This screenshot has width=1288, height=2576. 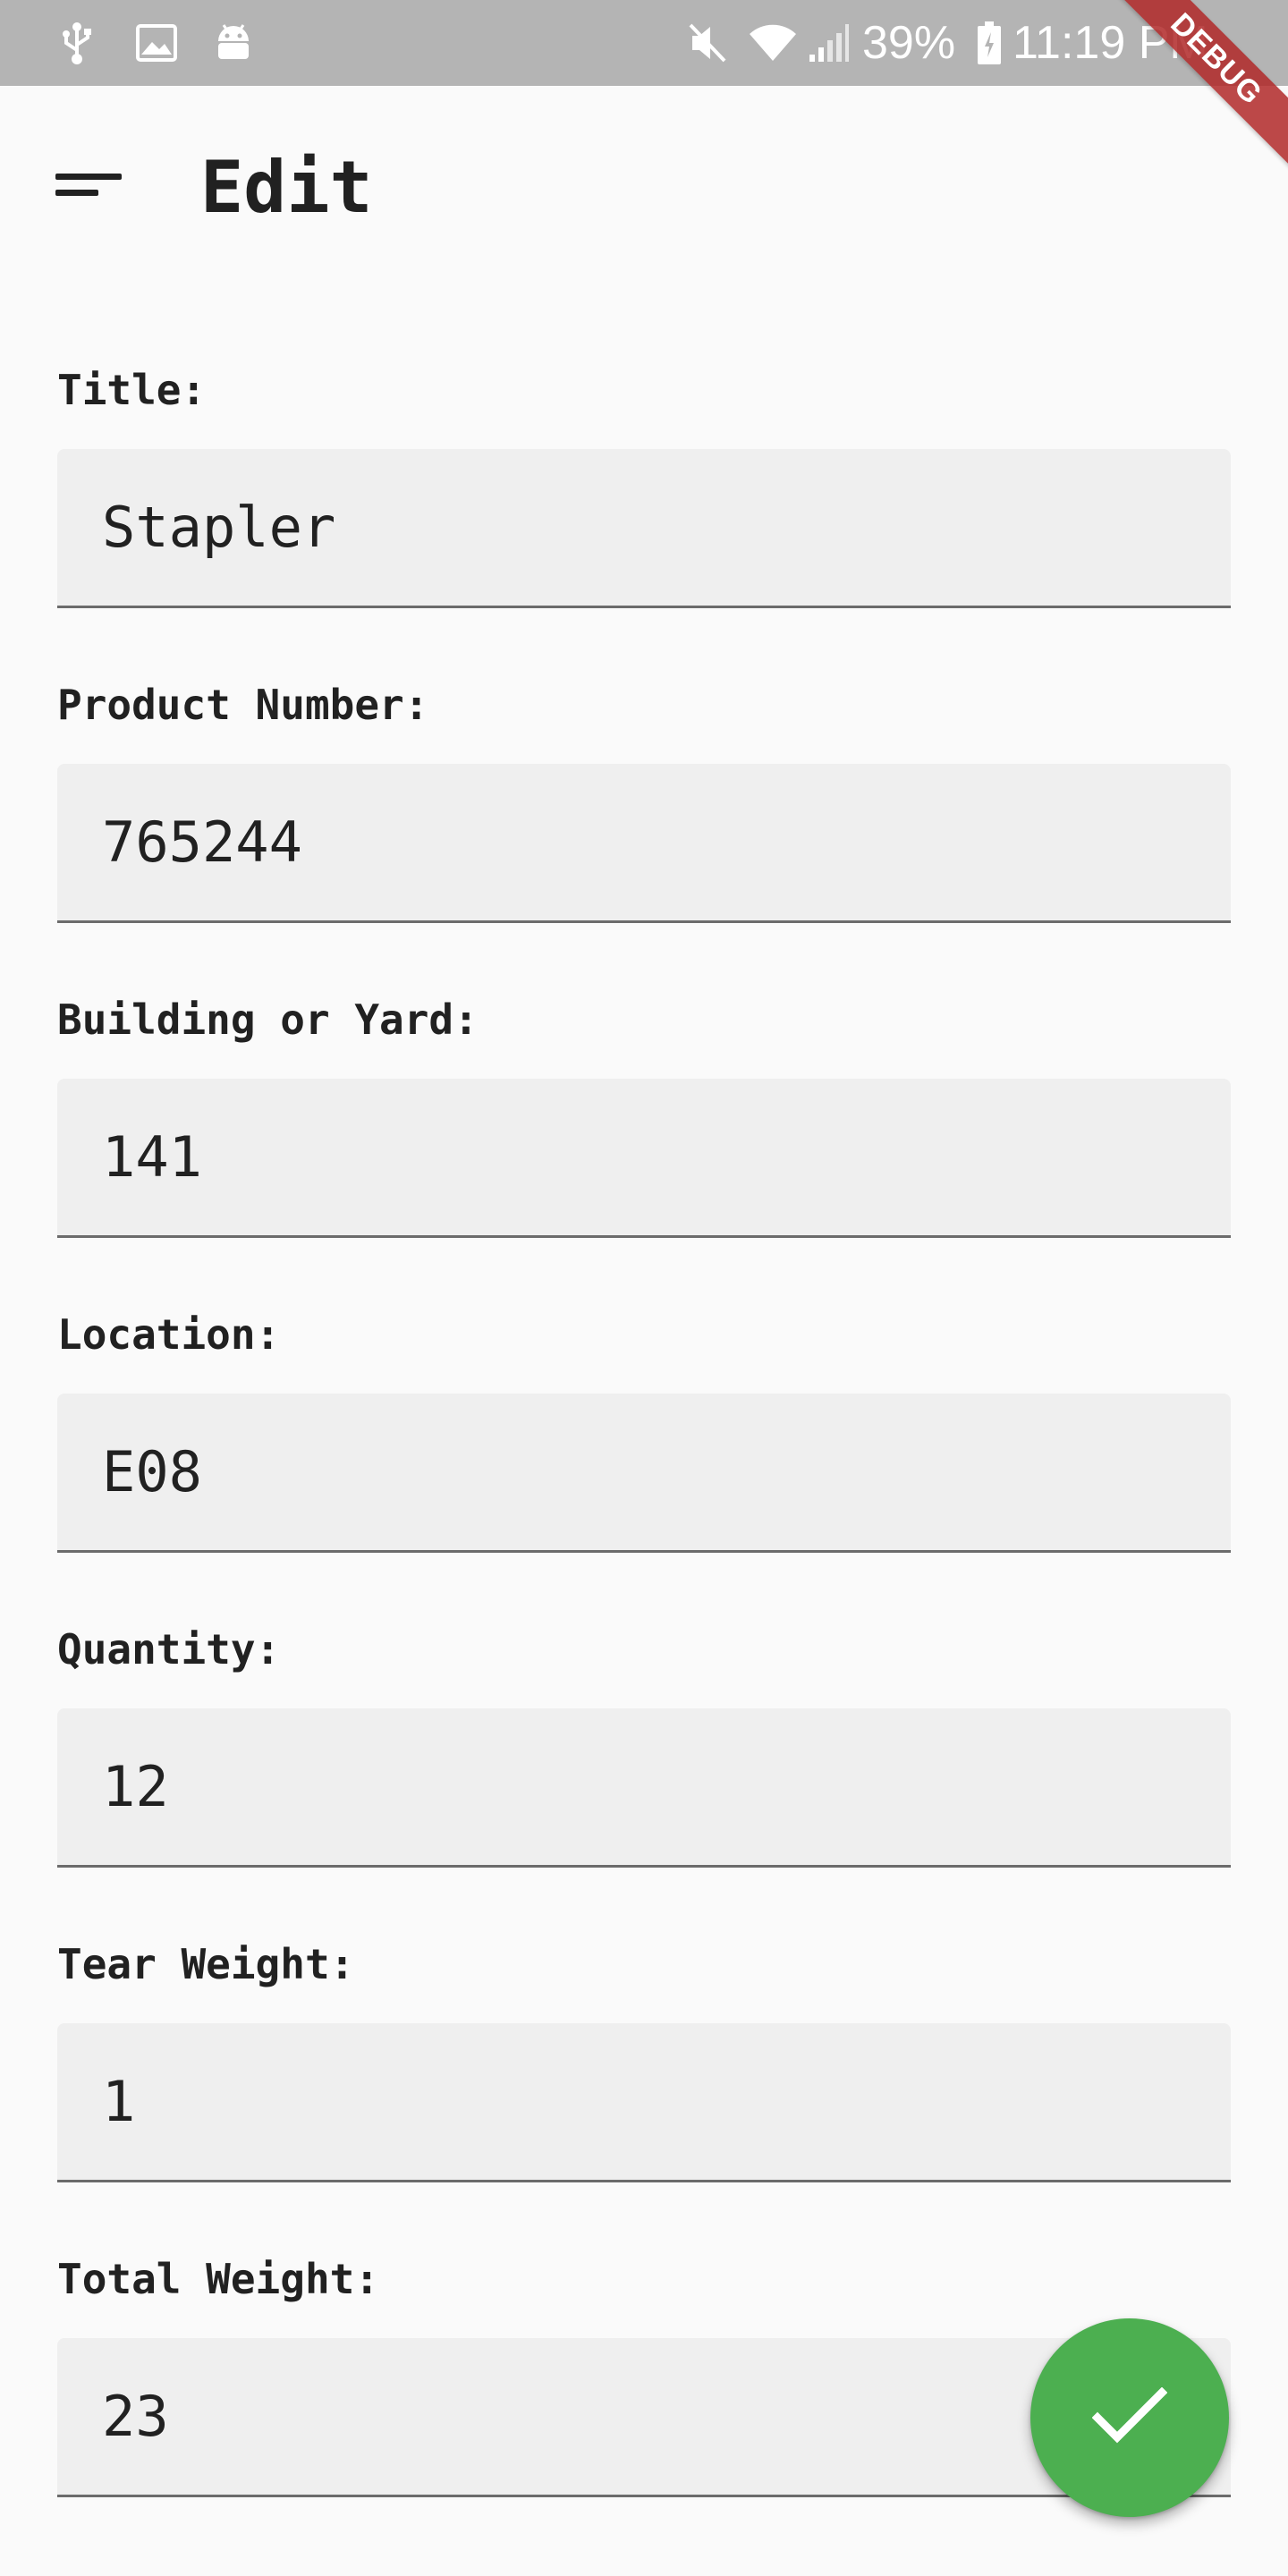 I want to click on check-icon, so click(x=1129, y=2417).